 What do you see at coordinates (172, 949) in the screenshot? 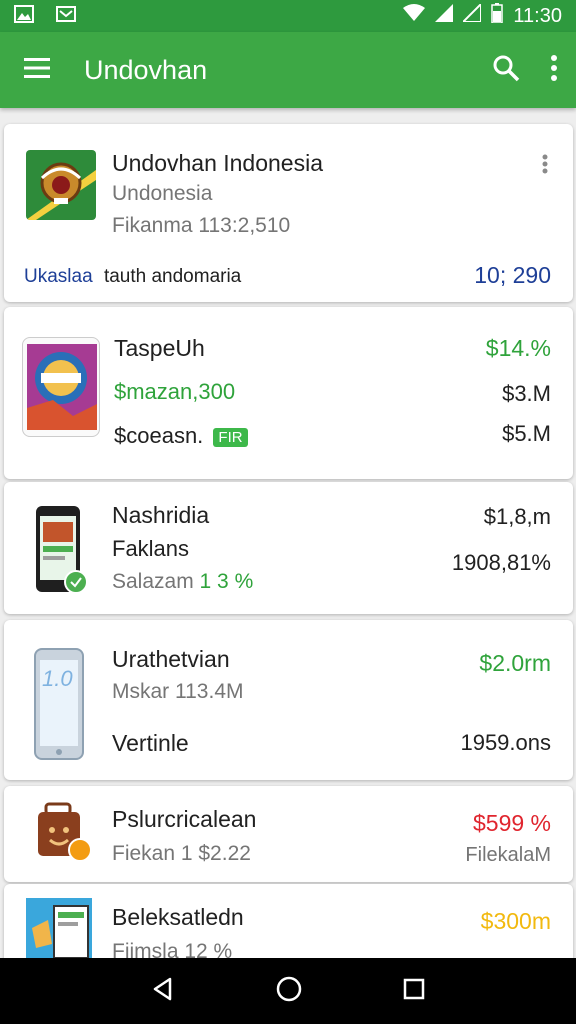
I see `card-subtitle: Fiimsla 12 %` at bounding box center [172, 949].